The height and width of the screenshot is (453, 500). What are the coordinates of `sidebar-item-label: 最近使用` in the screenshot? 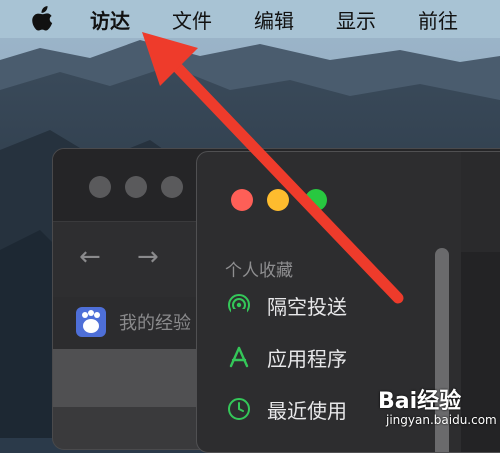 It's located at (307, 410).